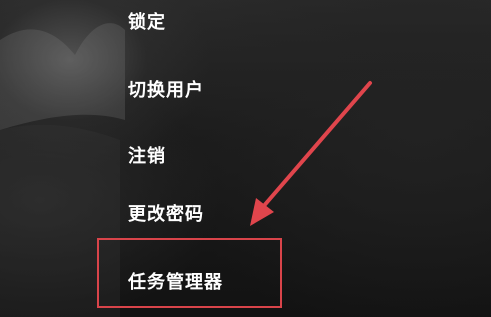 The width and height of the screenshot is (491, 317). I want to click on sign-out-option: 注销, so click(147, 157).